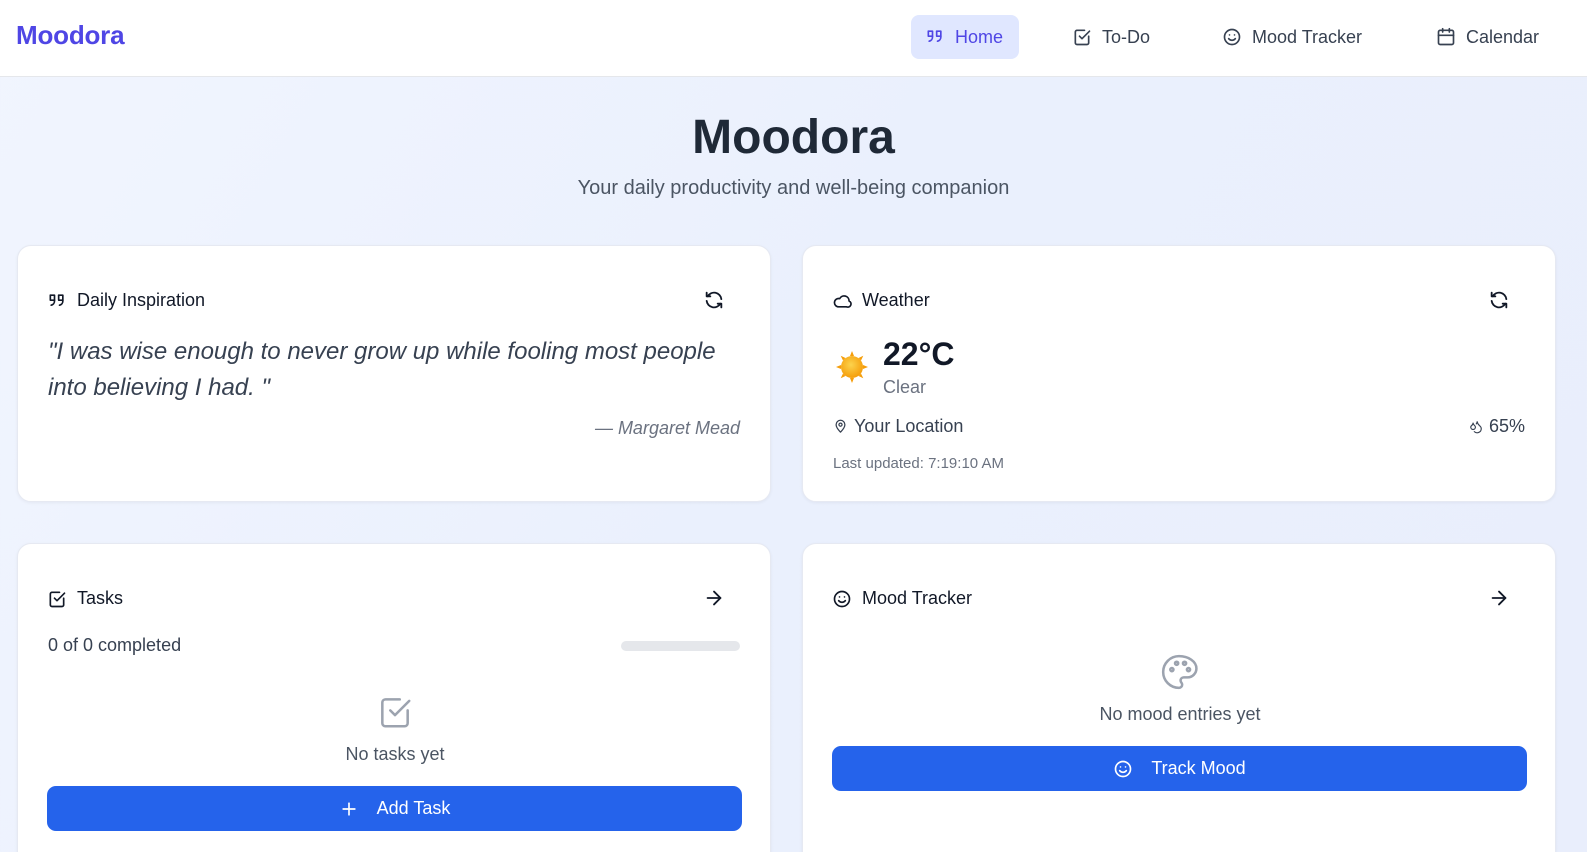  I want to click on map-pin-icon, so click(840, 426).